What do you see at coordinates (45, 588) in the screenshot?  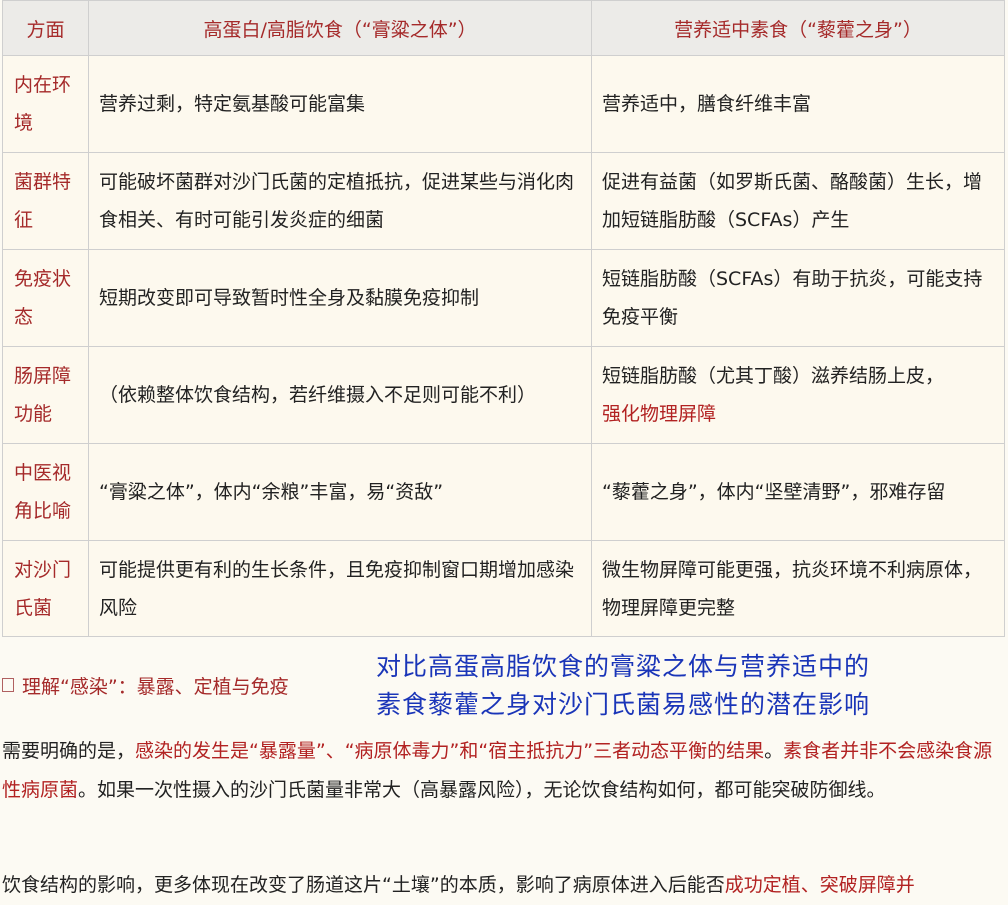 I see `row-aspect: 对沙门氏菌` at bounding box center [45, 588].